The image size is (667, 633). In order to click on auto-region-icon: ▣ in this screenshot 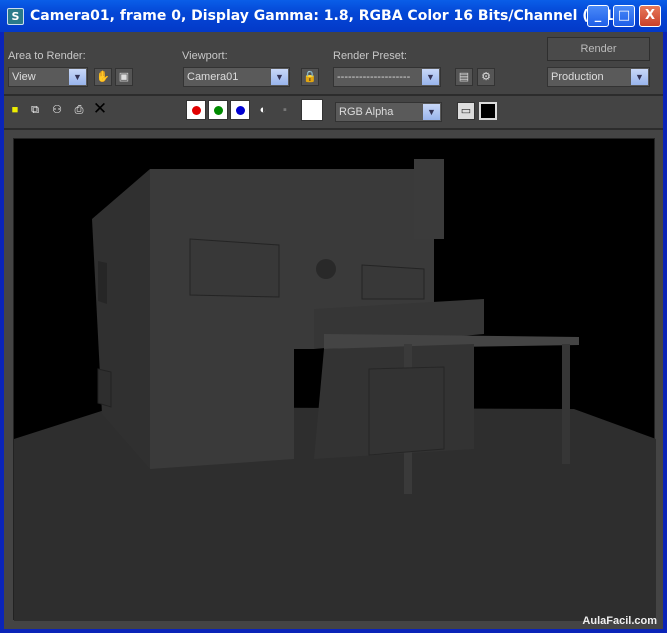, I will do `click(124, 77)`.